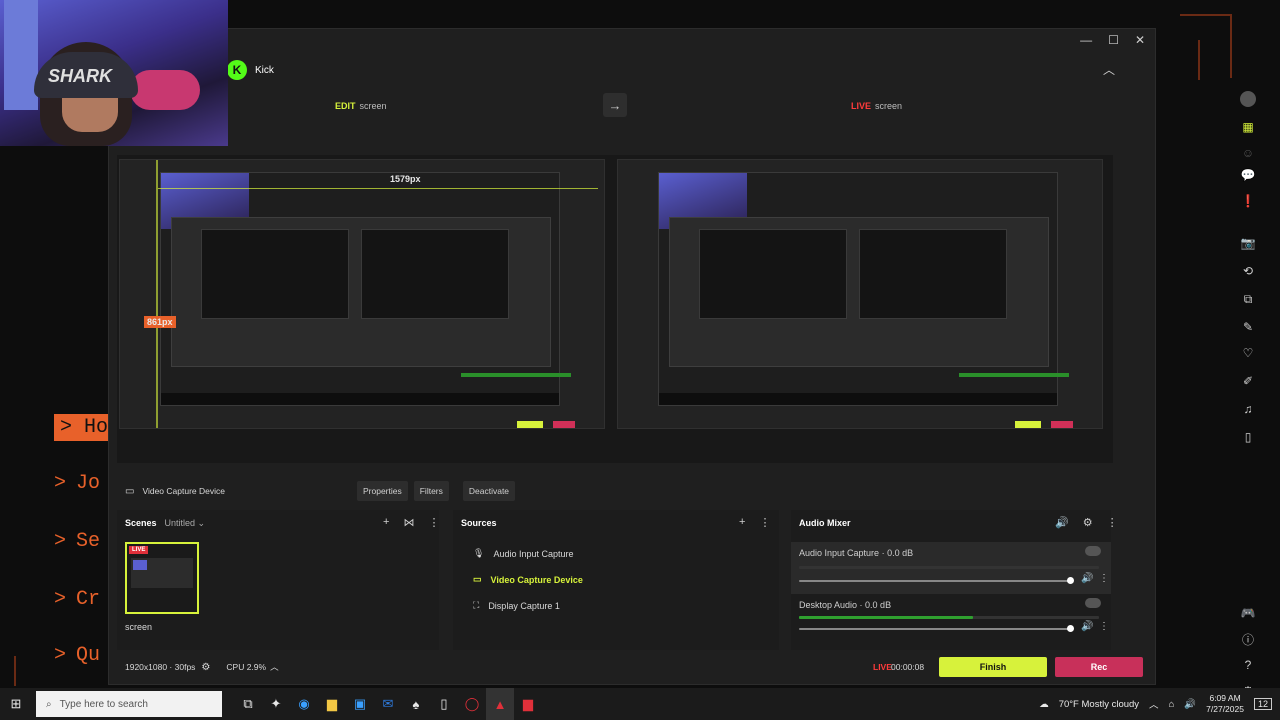 The image size is (1280, 720). I want to click on people-icon: ☺, so click(1248, 153).